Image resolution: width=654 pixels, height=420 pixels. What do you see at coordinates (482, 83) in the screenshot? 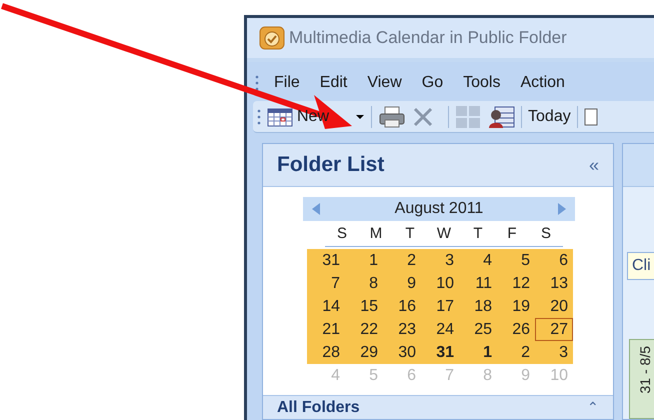
I see `menu-item: Tools` at bounding box center [482, 83].